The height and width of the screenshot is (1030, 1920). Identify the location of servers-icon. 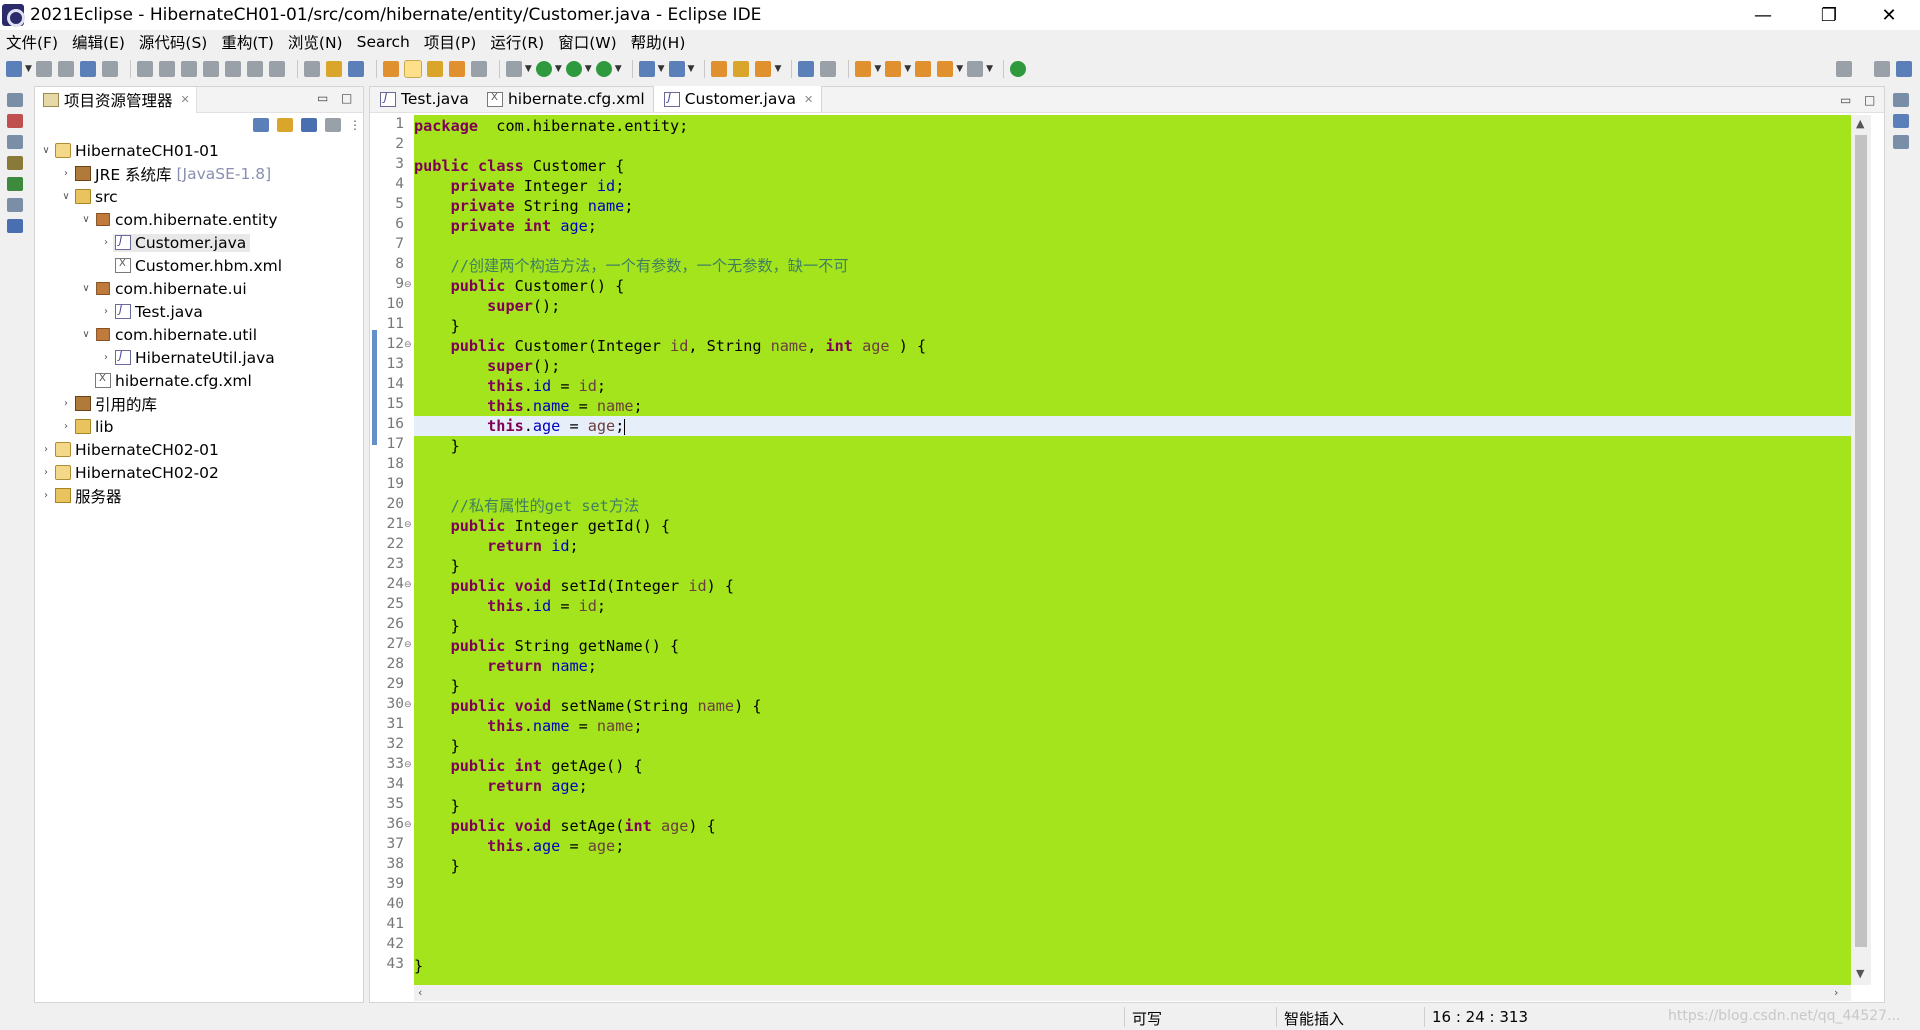
(15, 184).